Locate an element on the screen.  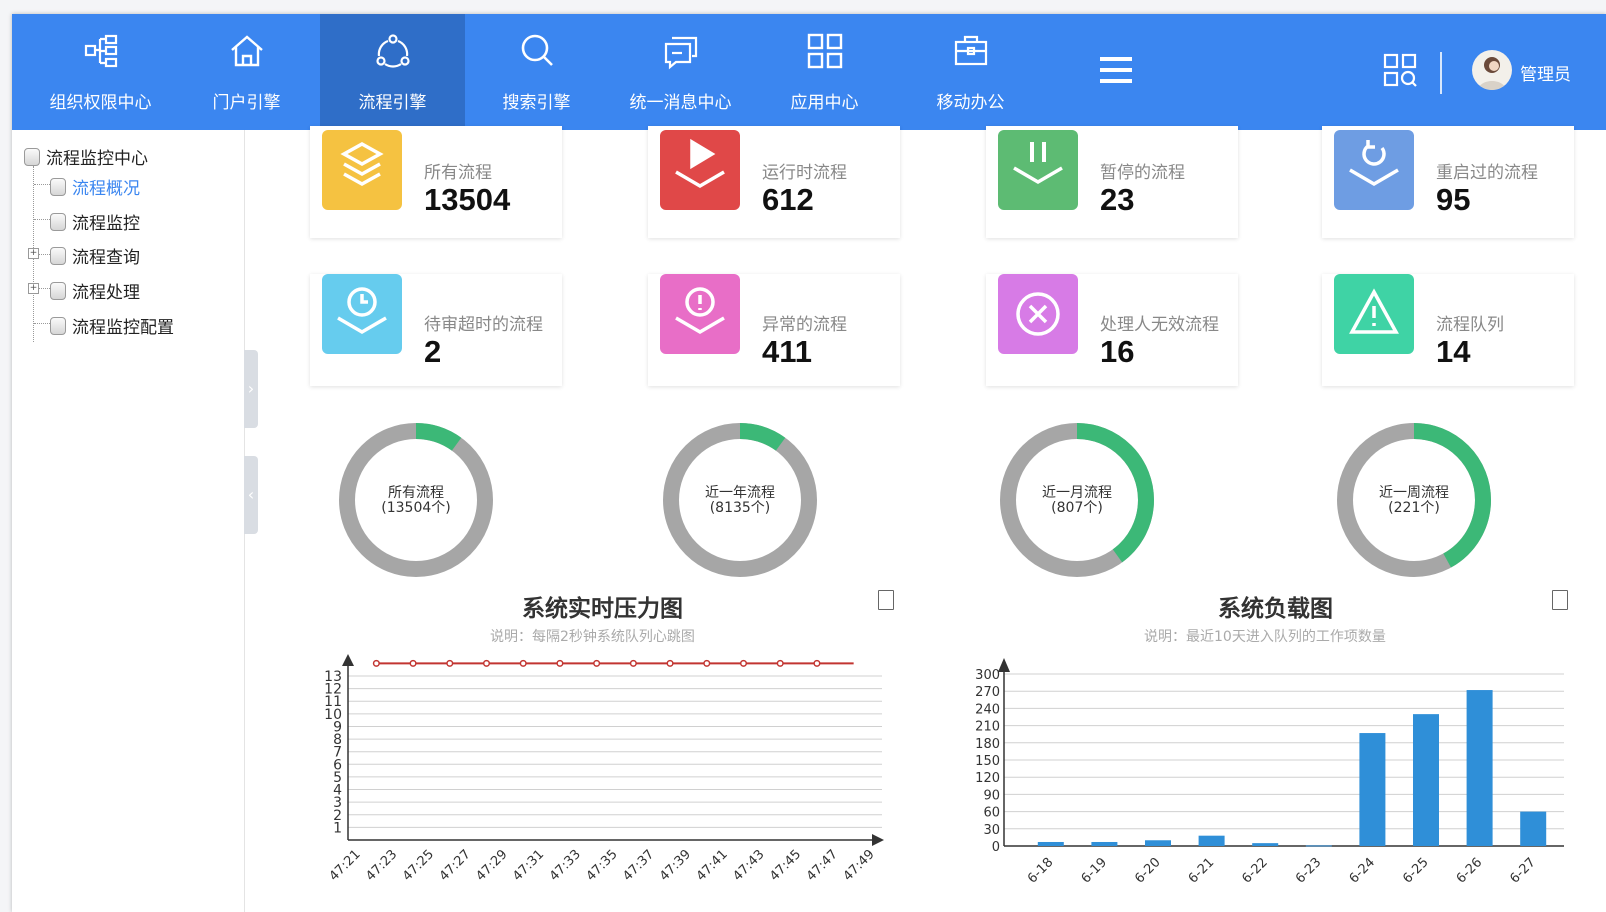
card-title: 运行时流程 is located at coordinates (804, 173).